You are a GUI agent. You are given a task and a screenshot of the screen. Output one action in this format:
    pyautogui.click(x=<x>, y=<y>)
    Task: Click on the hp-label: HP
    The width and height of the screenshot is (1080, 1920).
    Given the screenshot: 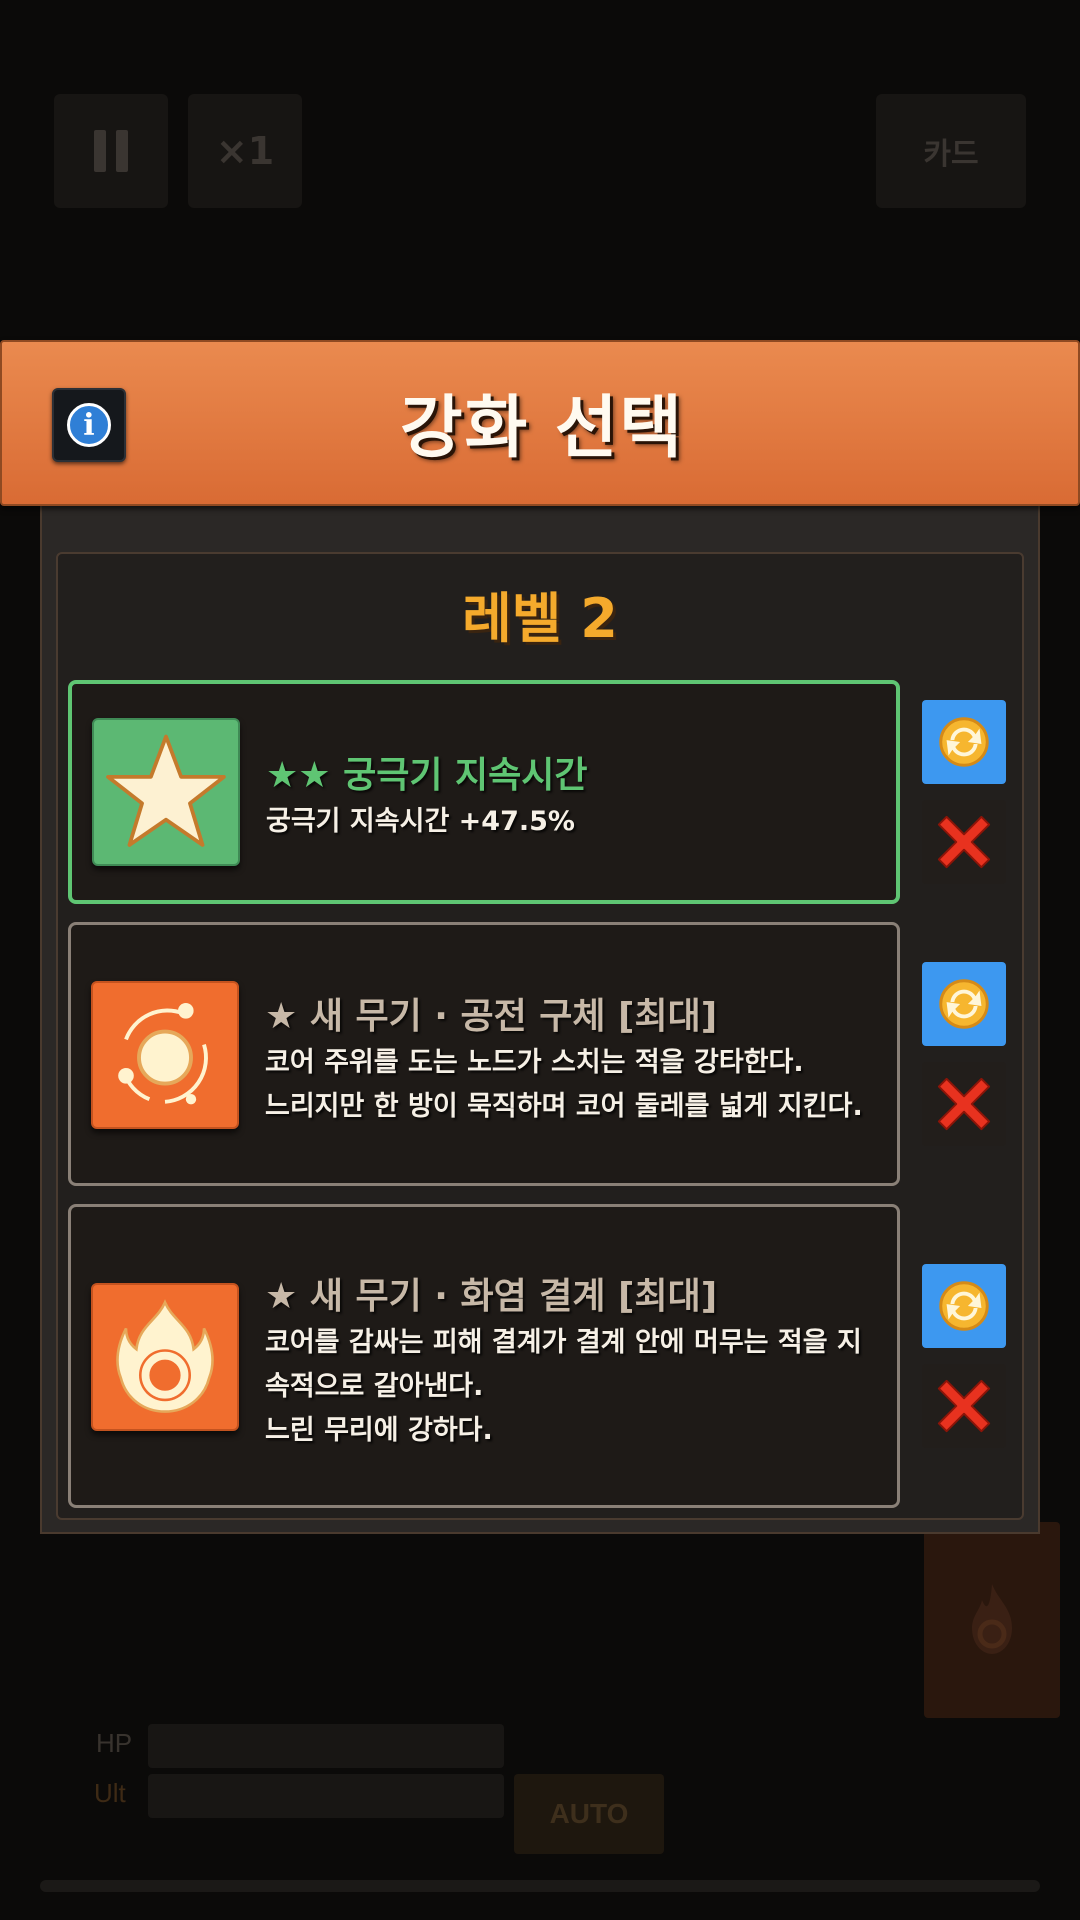 What is the action you would take?
    pyautogui.click(x=114, y=1743)
    